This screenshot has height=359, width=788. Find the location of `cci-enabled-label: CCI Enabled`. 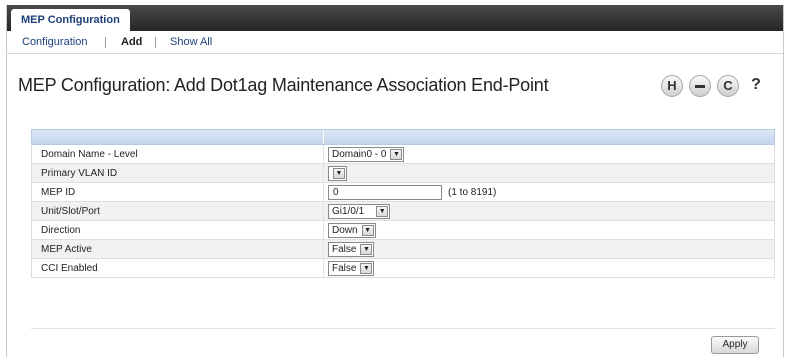

cci-enabled-label: CCI Enabled is located at coordinates (69, 268).